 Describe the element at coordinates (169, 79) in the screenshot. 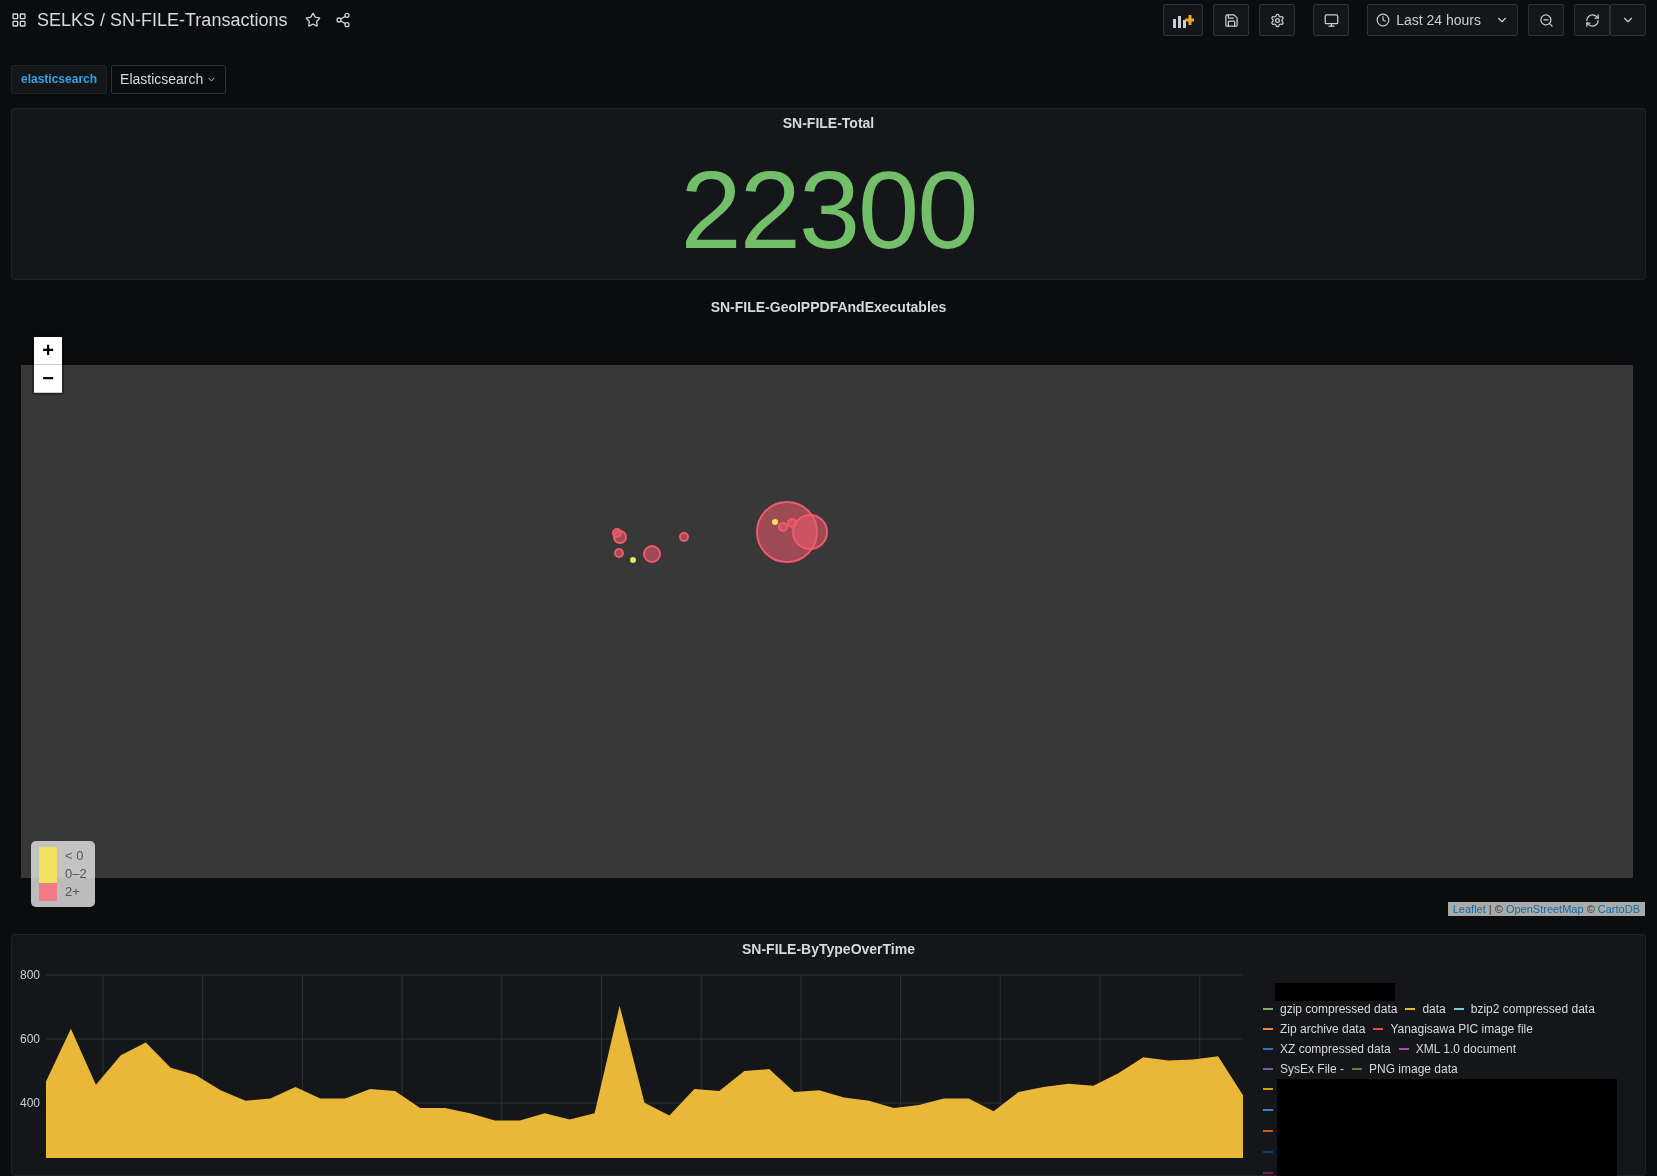

I see `variable-dropdown: Elasticsearch` at that location.